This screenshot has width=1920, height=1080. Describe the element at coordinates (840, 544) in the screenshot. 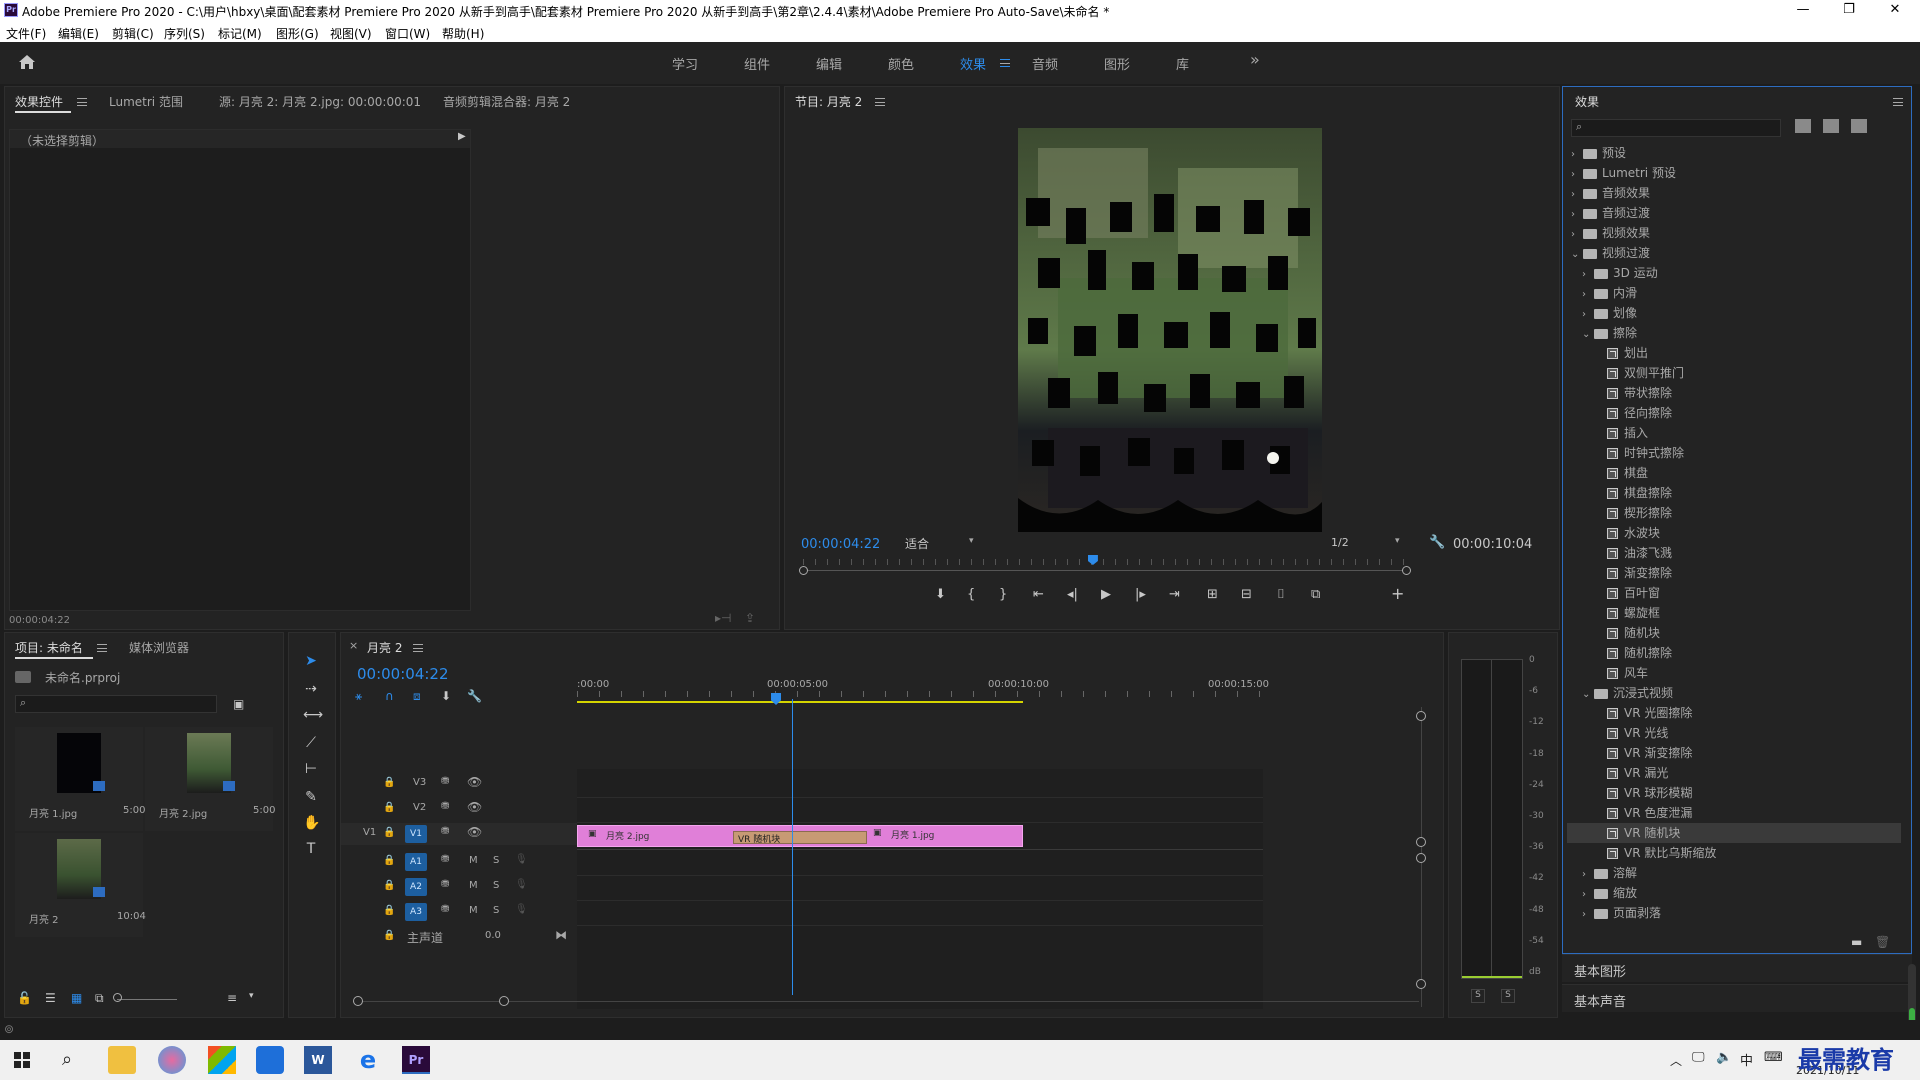

I see `program-timecode: 00:00:04:22` at that location.